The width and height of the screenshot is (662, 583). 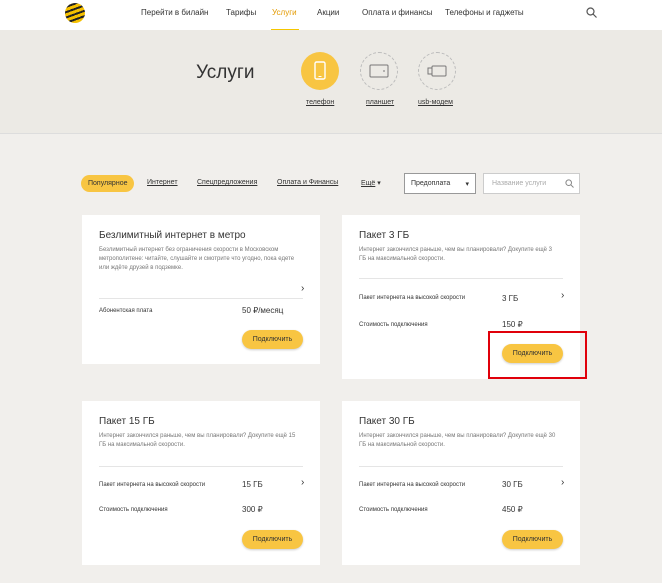 What do you see at coordinates (512, 484) in the screenshot?
I see `card-row-value: 30 ГБ` at bounding box center [512, 484].